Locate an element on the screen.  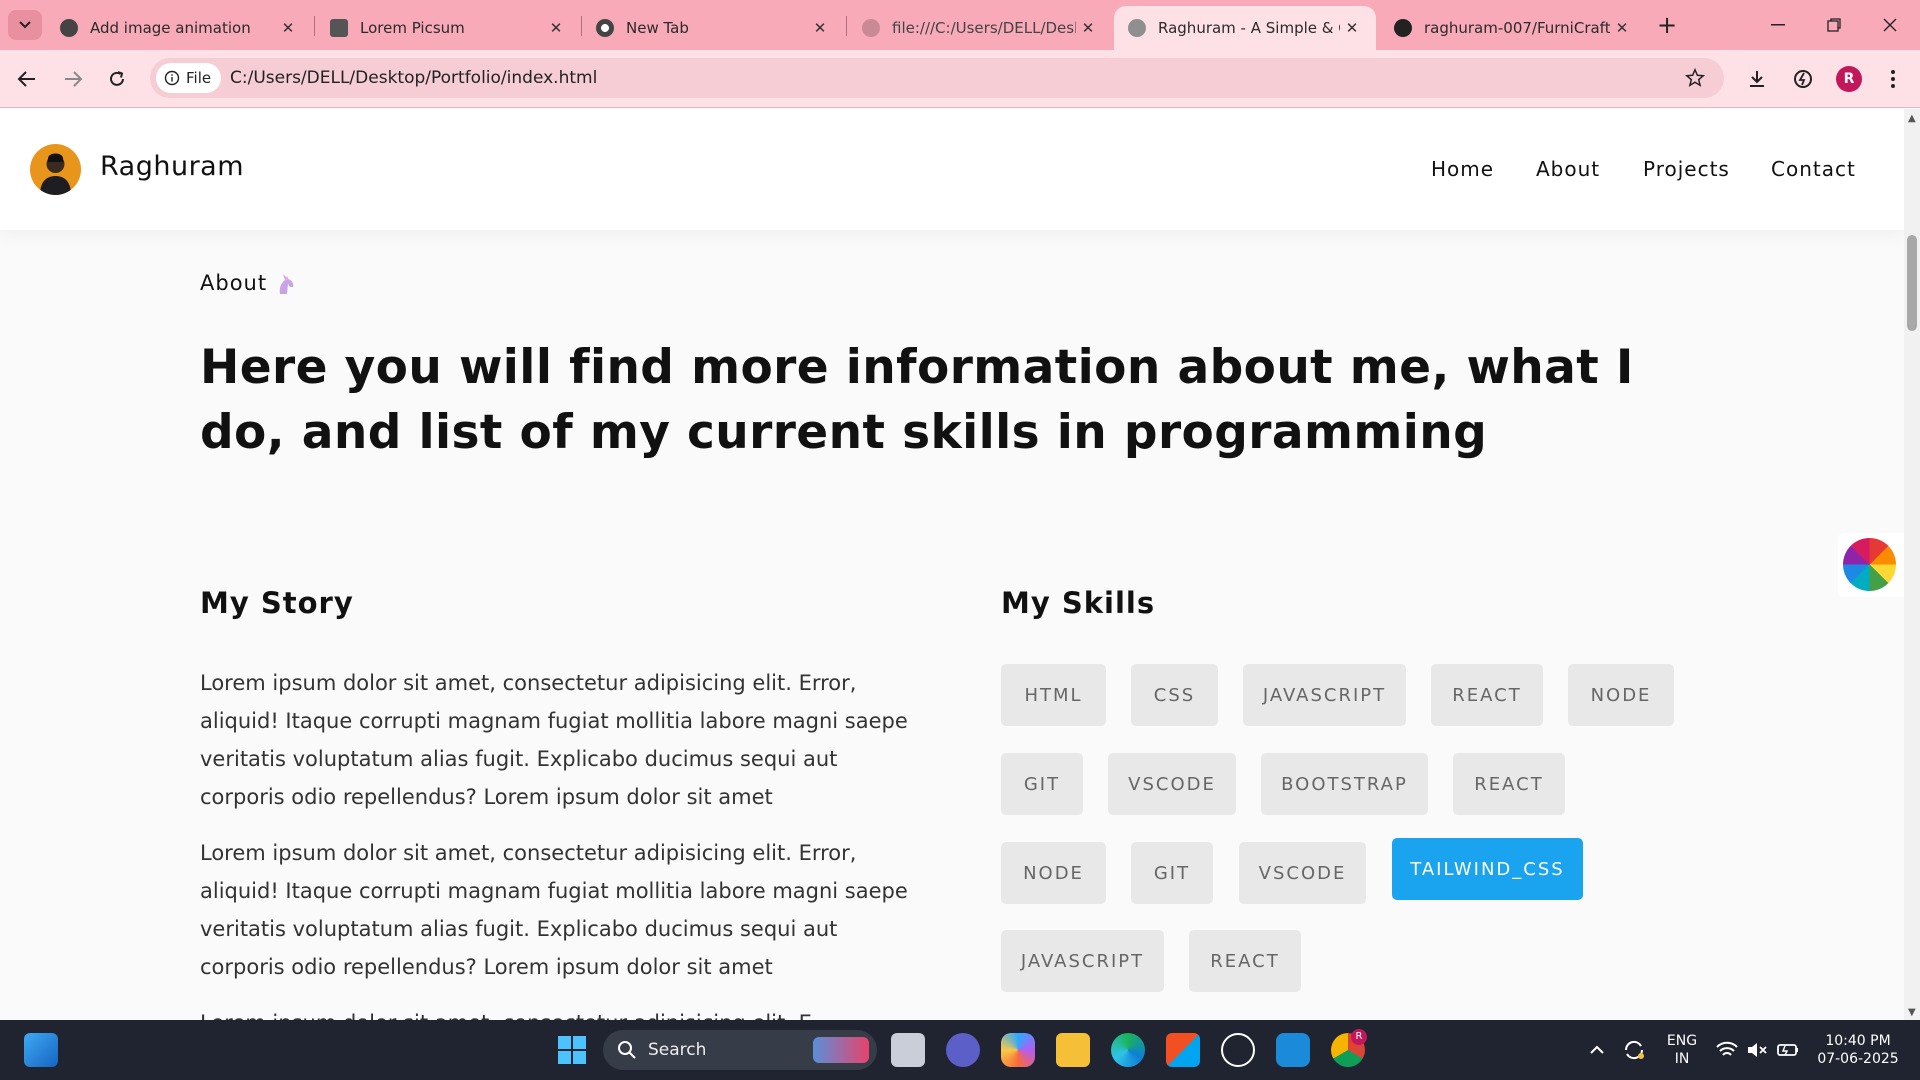
forward-button is located at coordinates (73, 79).